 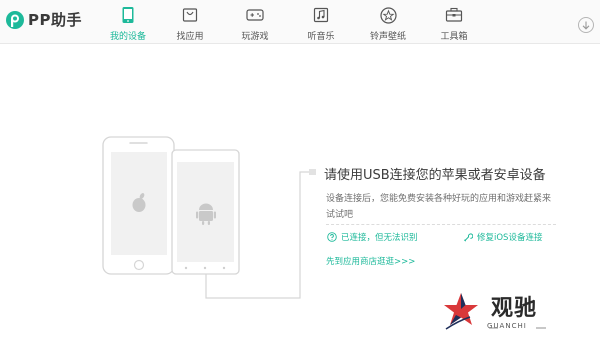 I want to click on star-logo-icon, so click(x=461, y=311).